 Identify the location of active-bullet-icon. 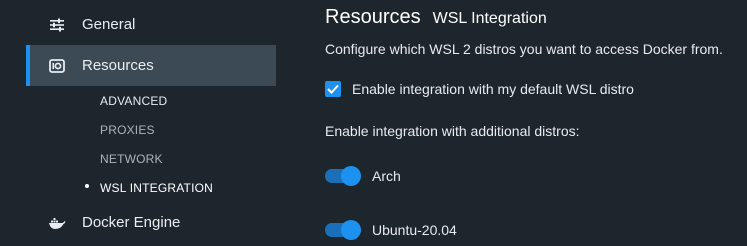
(87, 186).